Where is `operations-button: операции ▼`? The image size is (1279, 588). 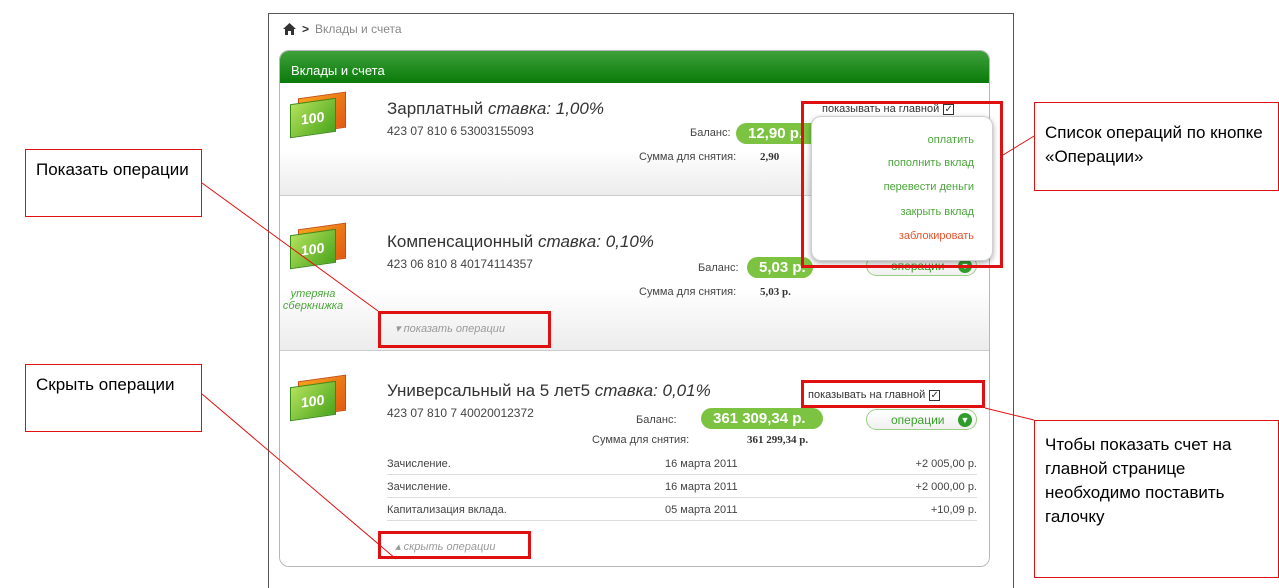 operations-button: операции ▼ is located at coordinates (921, 419).